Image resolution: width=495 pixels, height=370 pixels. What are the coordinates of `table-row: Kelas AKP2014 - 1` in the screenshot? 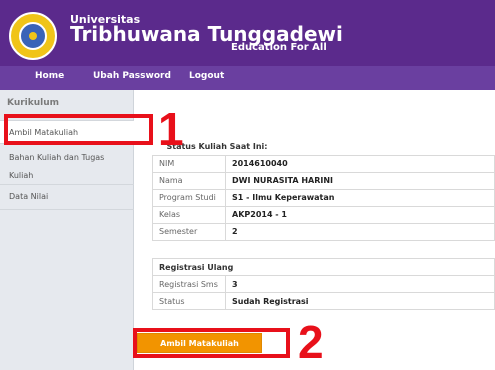 It's located at (323, 214).